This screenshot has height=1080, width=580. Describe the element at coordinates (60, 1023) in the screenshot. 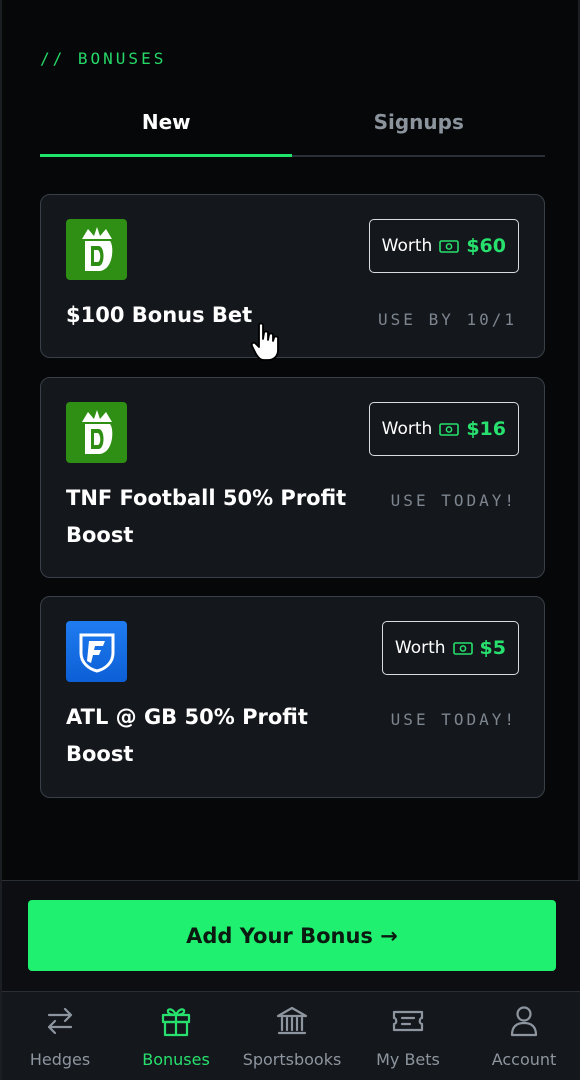

I see `arrows-swap-icon` at that location.